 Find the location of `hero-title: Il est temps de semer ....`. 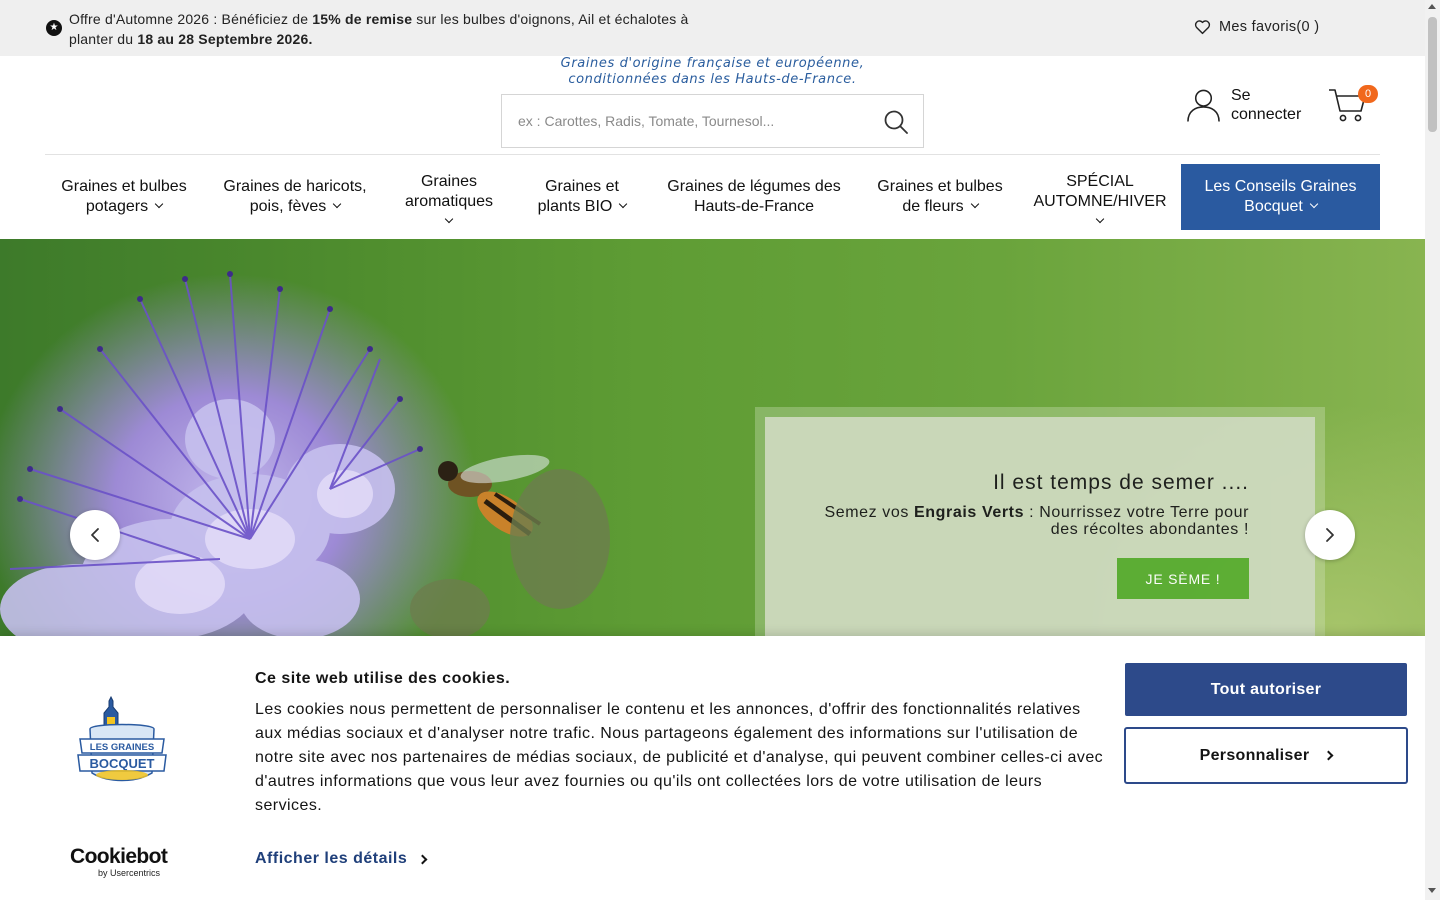

hero-title: Il est temps de semer .... is located at coordinates (1121, 482).